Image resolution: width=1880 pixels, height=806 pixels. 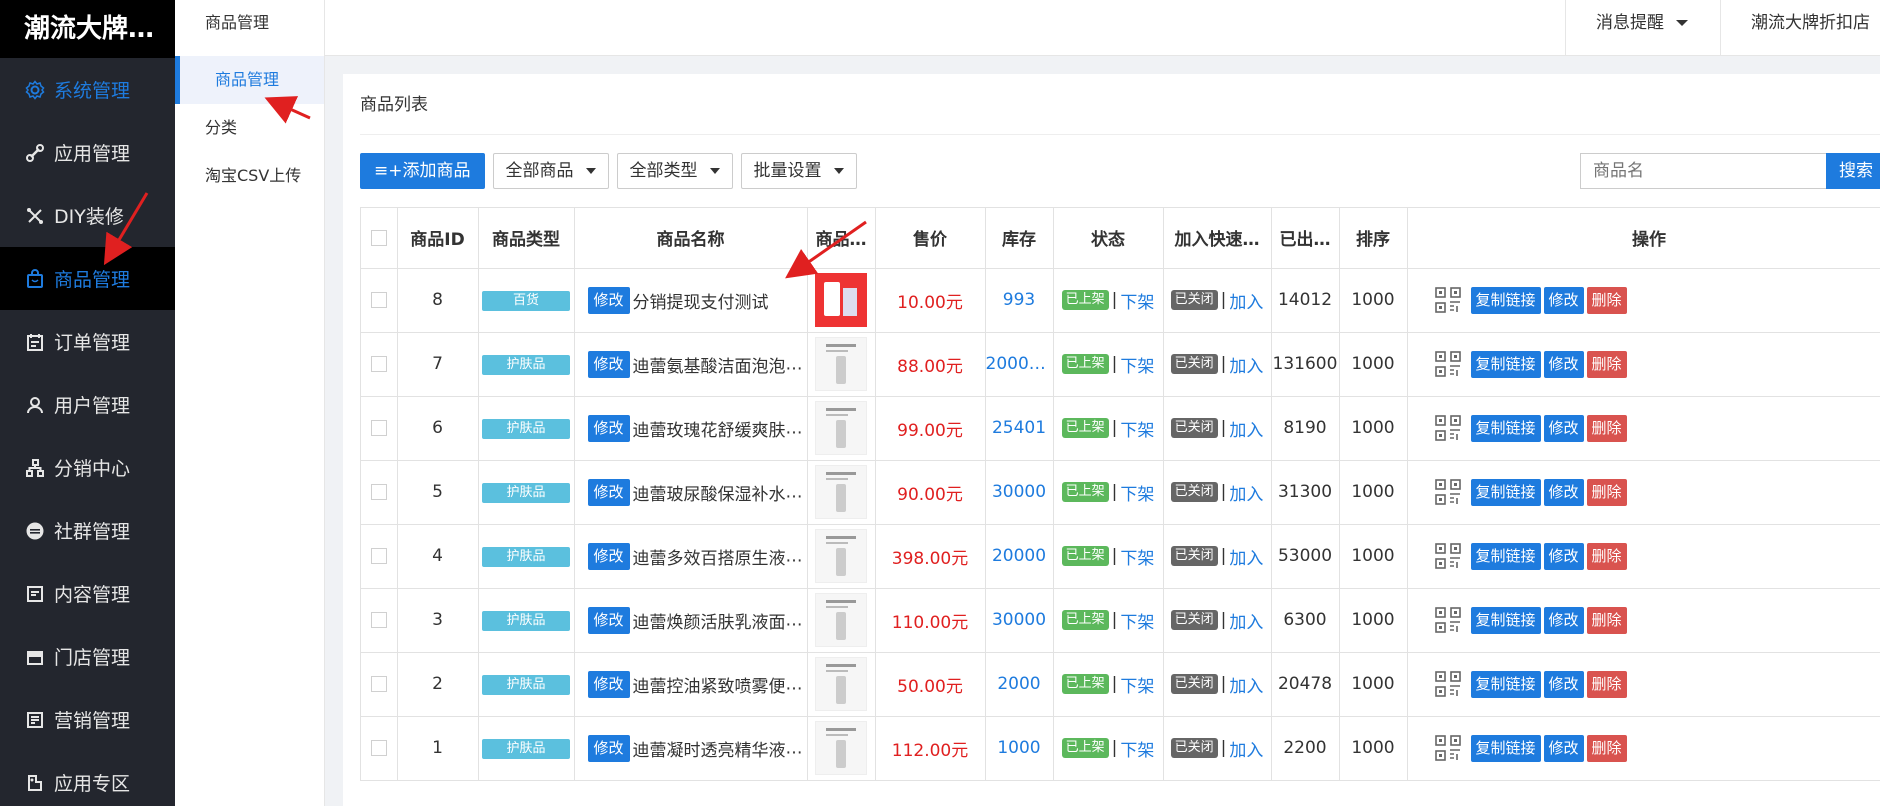 I want to click on select-all-cell, so click(x=379, y=238).